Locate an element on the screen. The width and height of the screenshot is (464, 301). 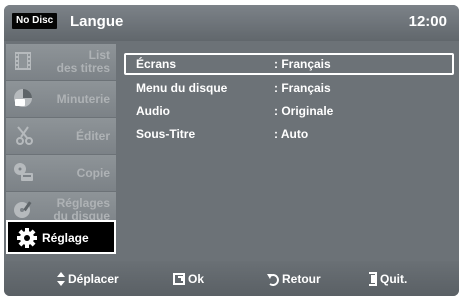
settings-row-audio: Audio : Originale is located at coordinates (289, 111).